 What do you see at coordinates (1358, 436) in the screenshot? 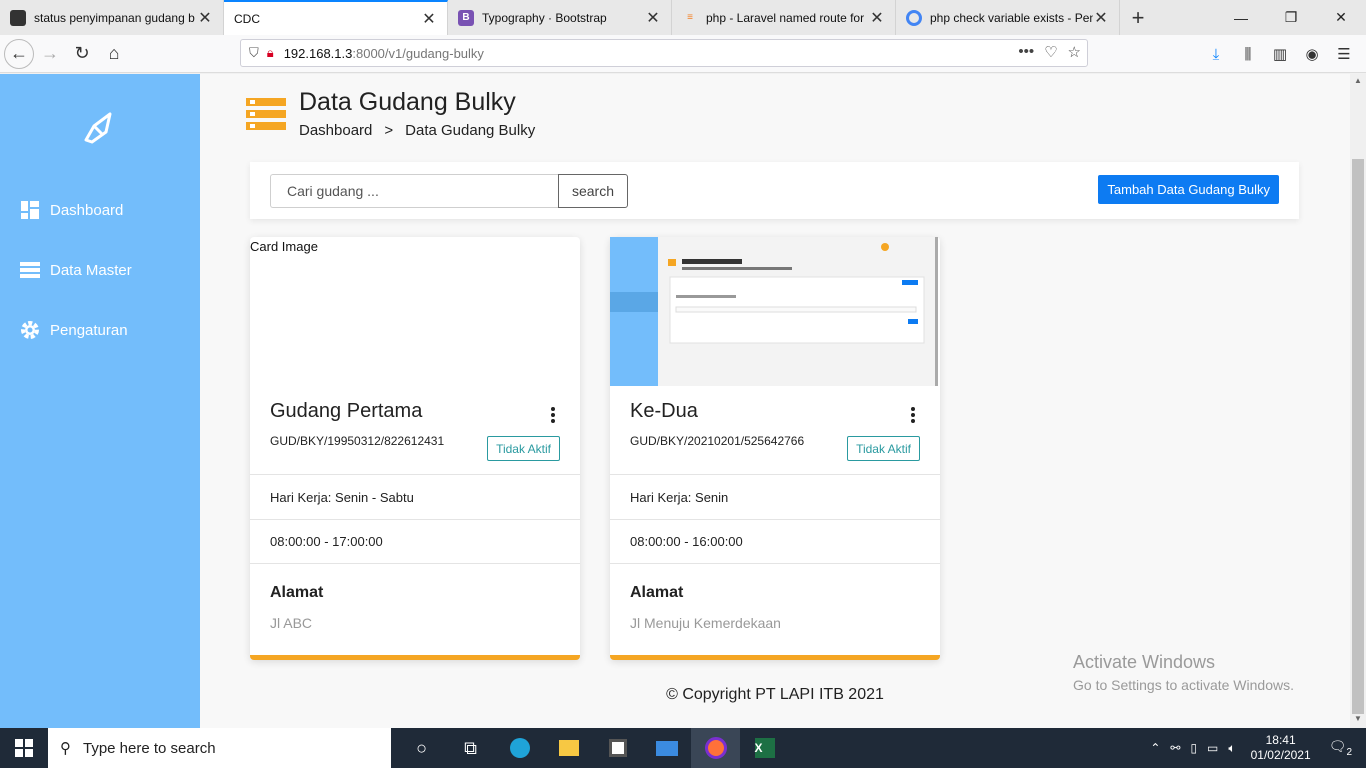
I see `scroll-thumb` at bounding box center [1358, 436].